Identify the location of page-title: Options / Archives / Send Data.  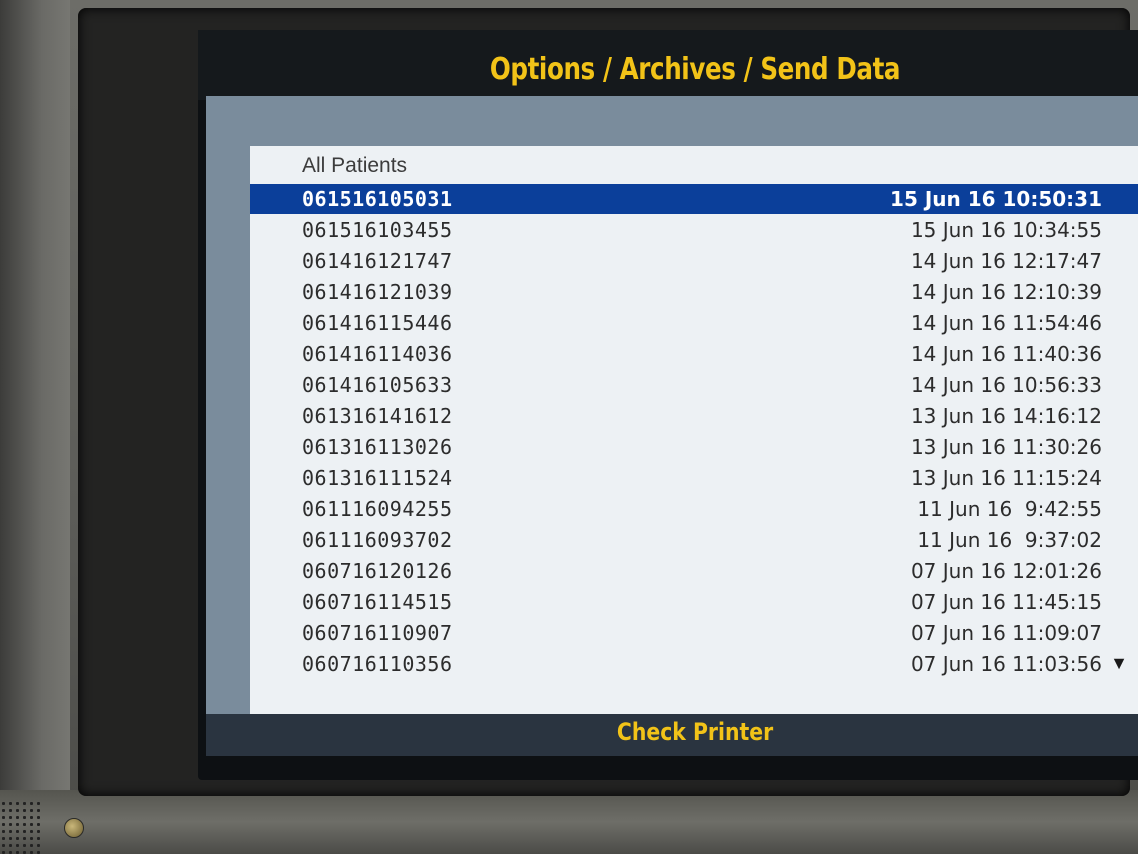
(695, 69).